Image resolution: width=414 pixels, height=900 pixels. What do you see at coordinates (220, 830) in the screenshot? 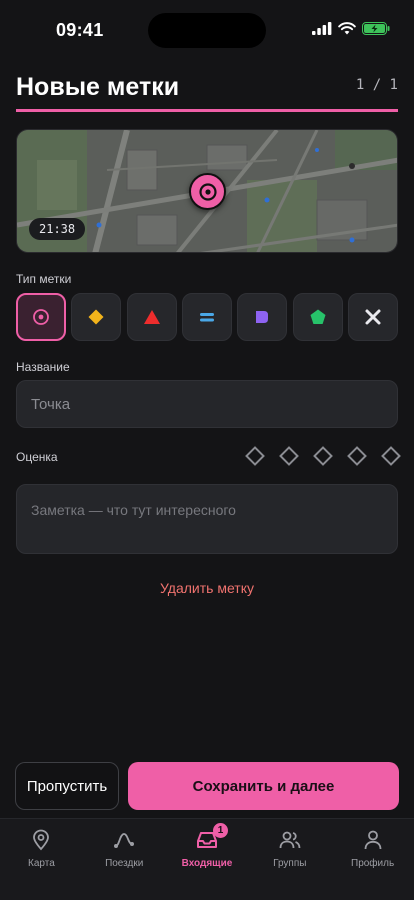
I see `inbox-badge: 1` at bounding box center [220, 830].